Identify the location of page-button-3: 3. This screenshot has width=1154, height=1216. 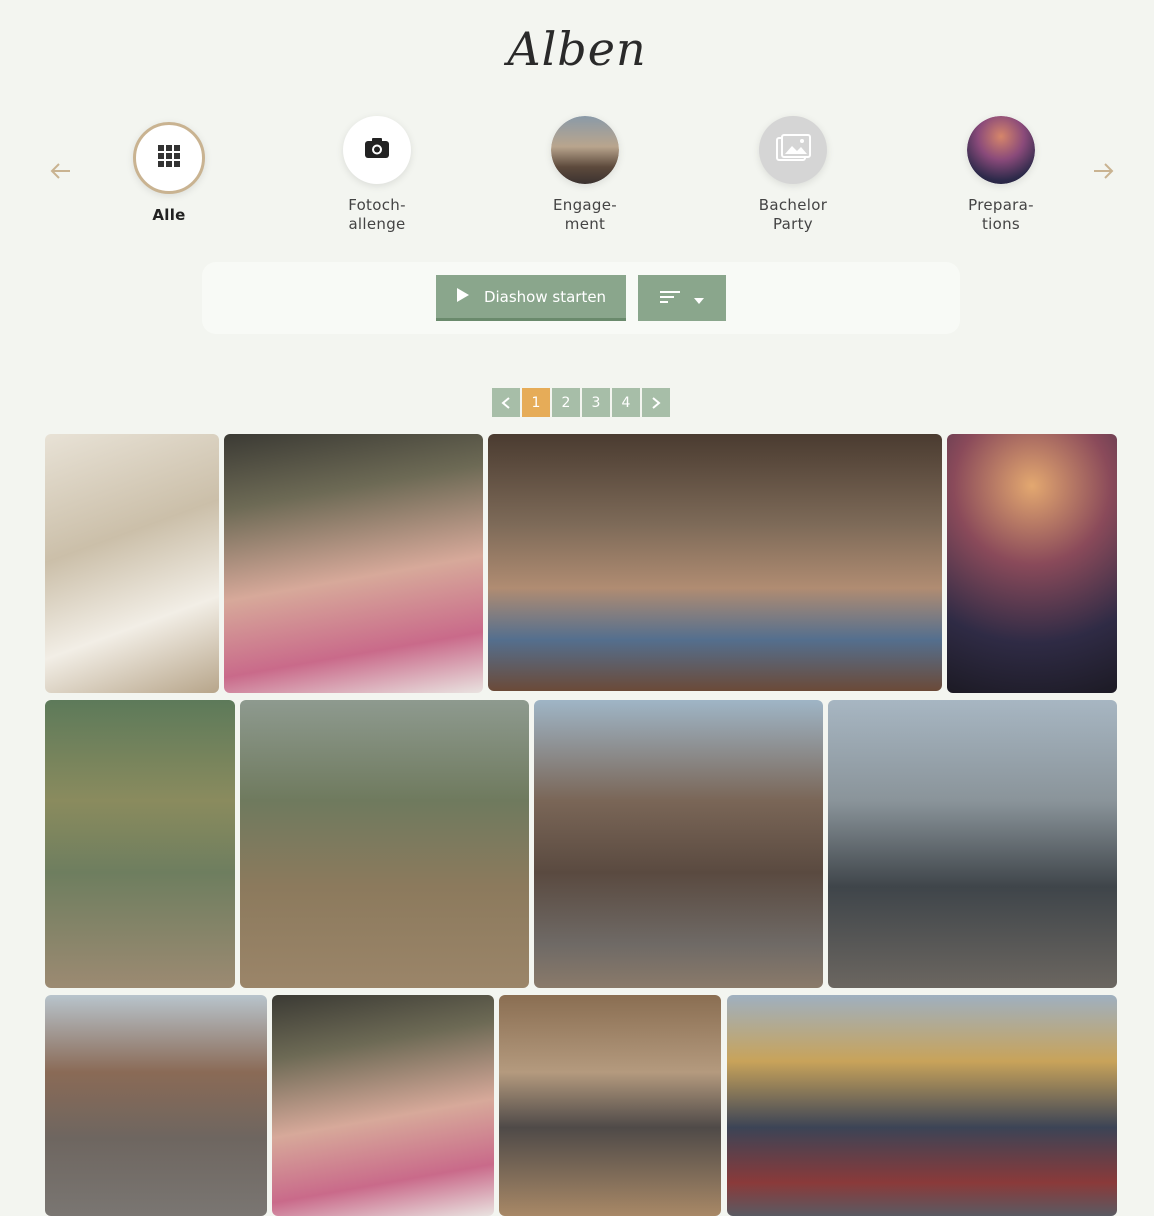
(596, 402).